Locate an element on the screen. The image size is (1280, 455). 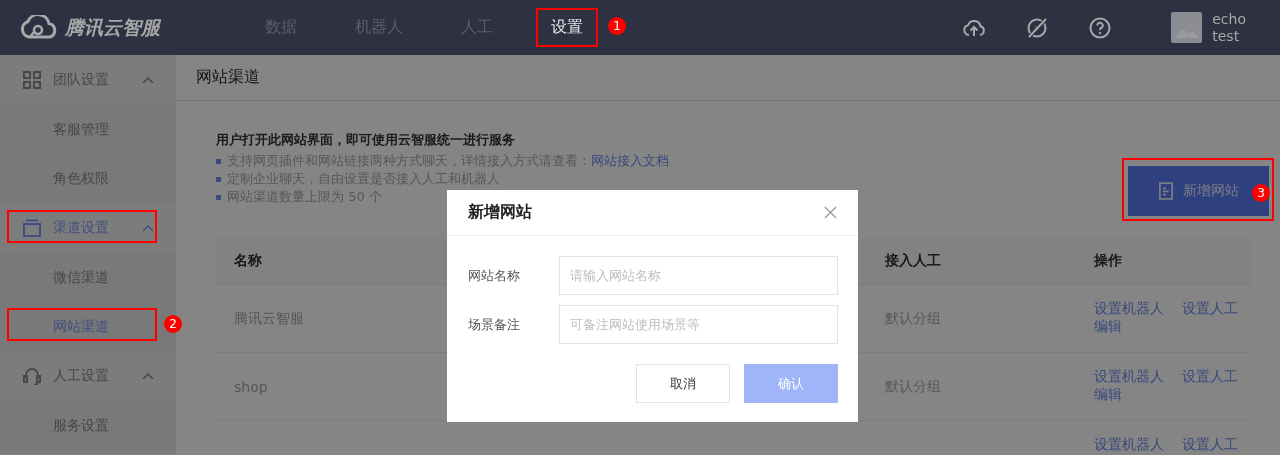
close-icon is located at coordinates (830, 212).